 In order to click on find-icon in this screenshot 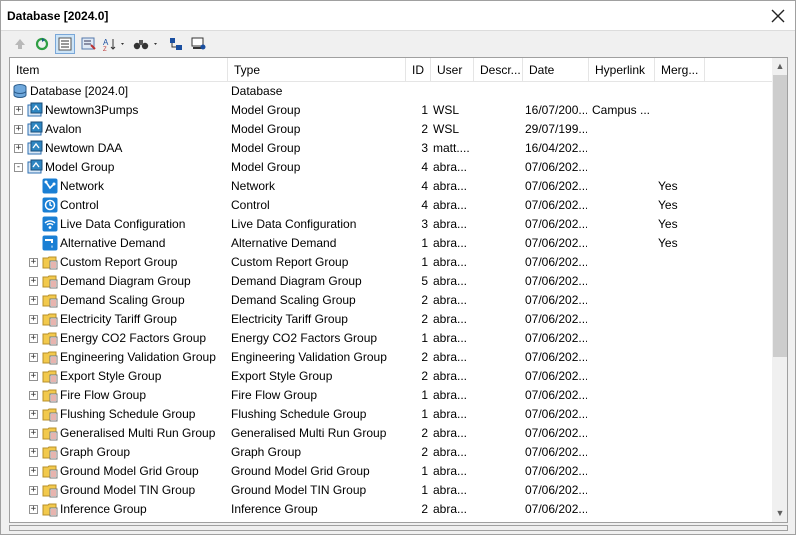, I will do `click(145, 45)`.